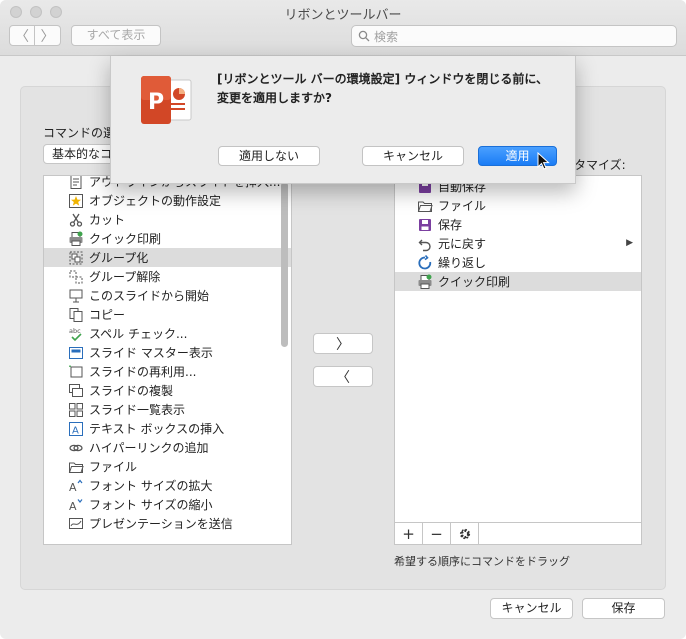 The image size is (686, 639). I want to click on command-list-item-label: オブジェクトの動作設定, so click(155, 201).